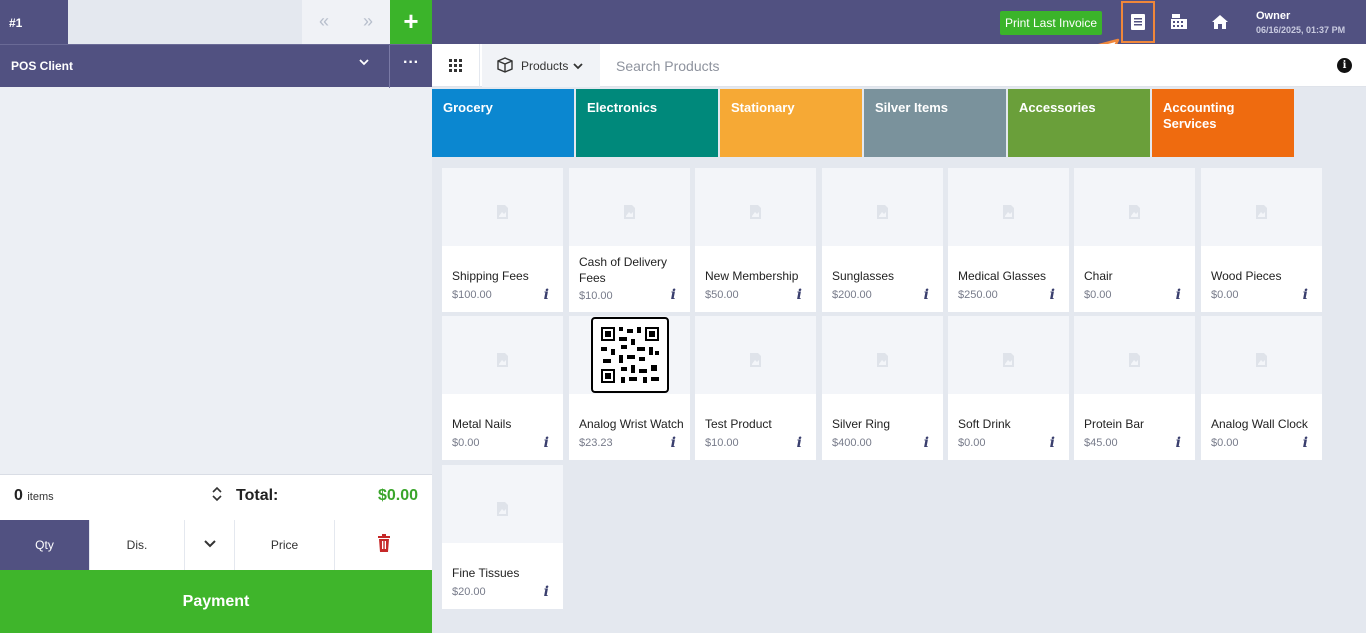 Image resolution: width=1366 pixels, height=633 pixels. What do you see at coordinates (1008, 240) in the screenshot?
I see `product-card: Medical Glasses $250.00 i` at bounding box center [1008, 240].